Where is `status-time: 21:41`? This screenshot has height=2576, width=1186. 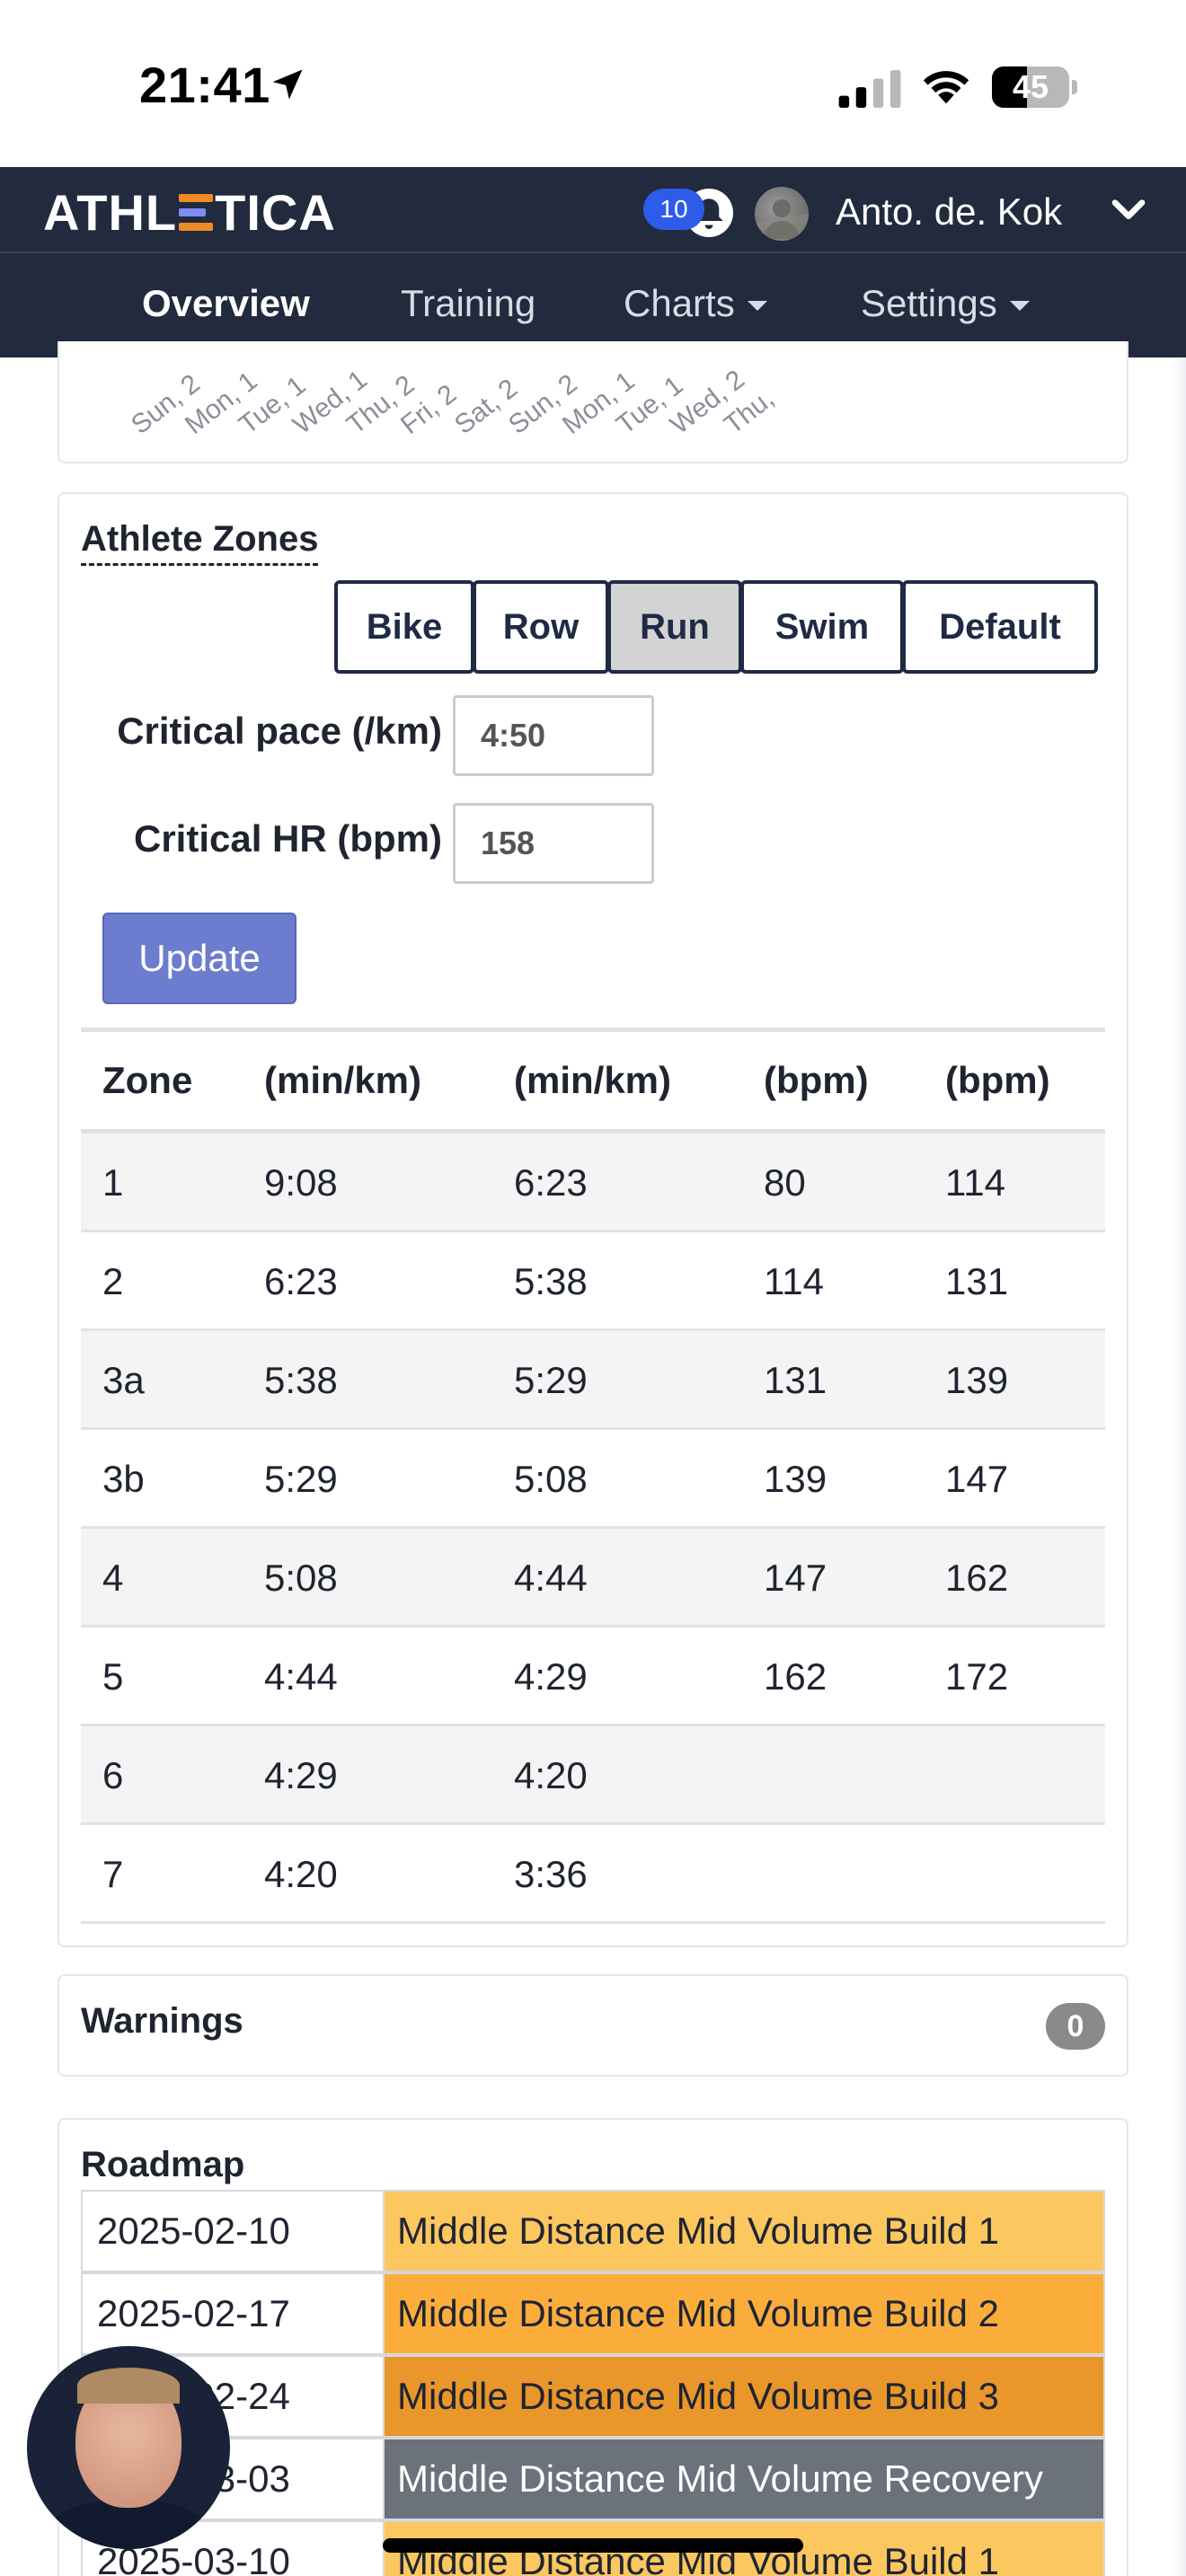
status-time: 21:41 is located at coordinates (204, 85).